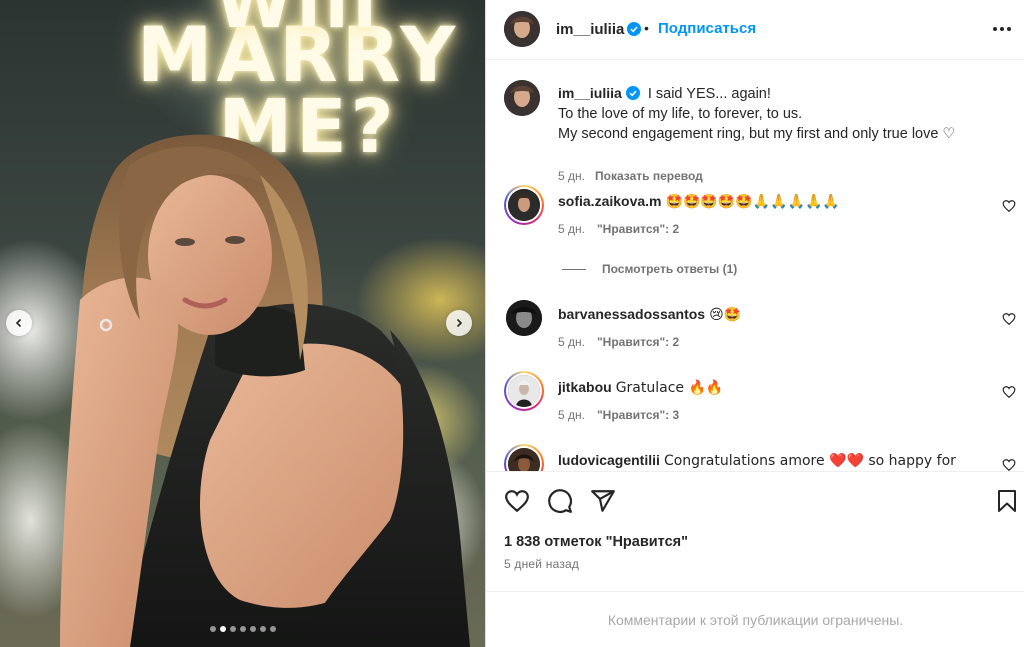 Image resolution: width=1024 pixels, height=647 pixels. Describe the element at coordinates (669, 388) in the screenshot. I see `comment-body: Gratulace 🔥🔥` at that location.